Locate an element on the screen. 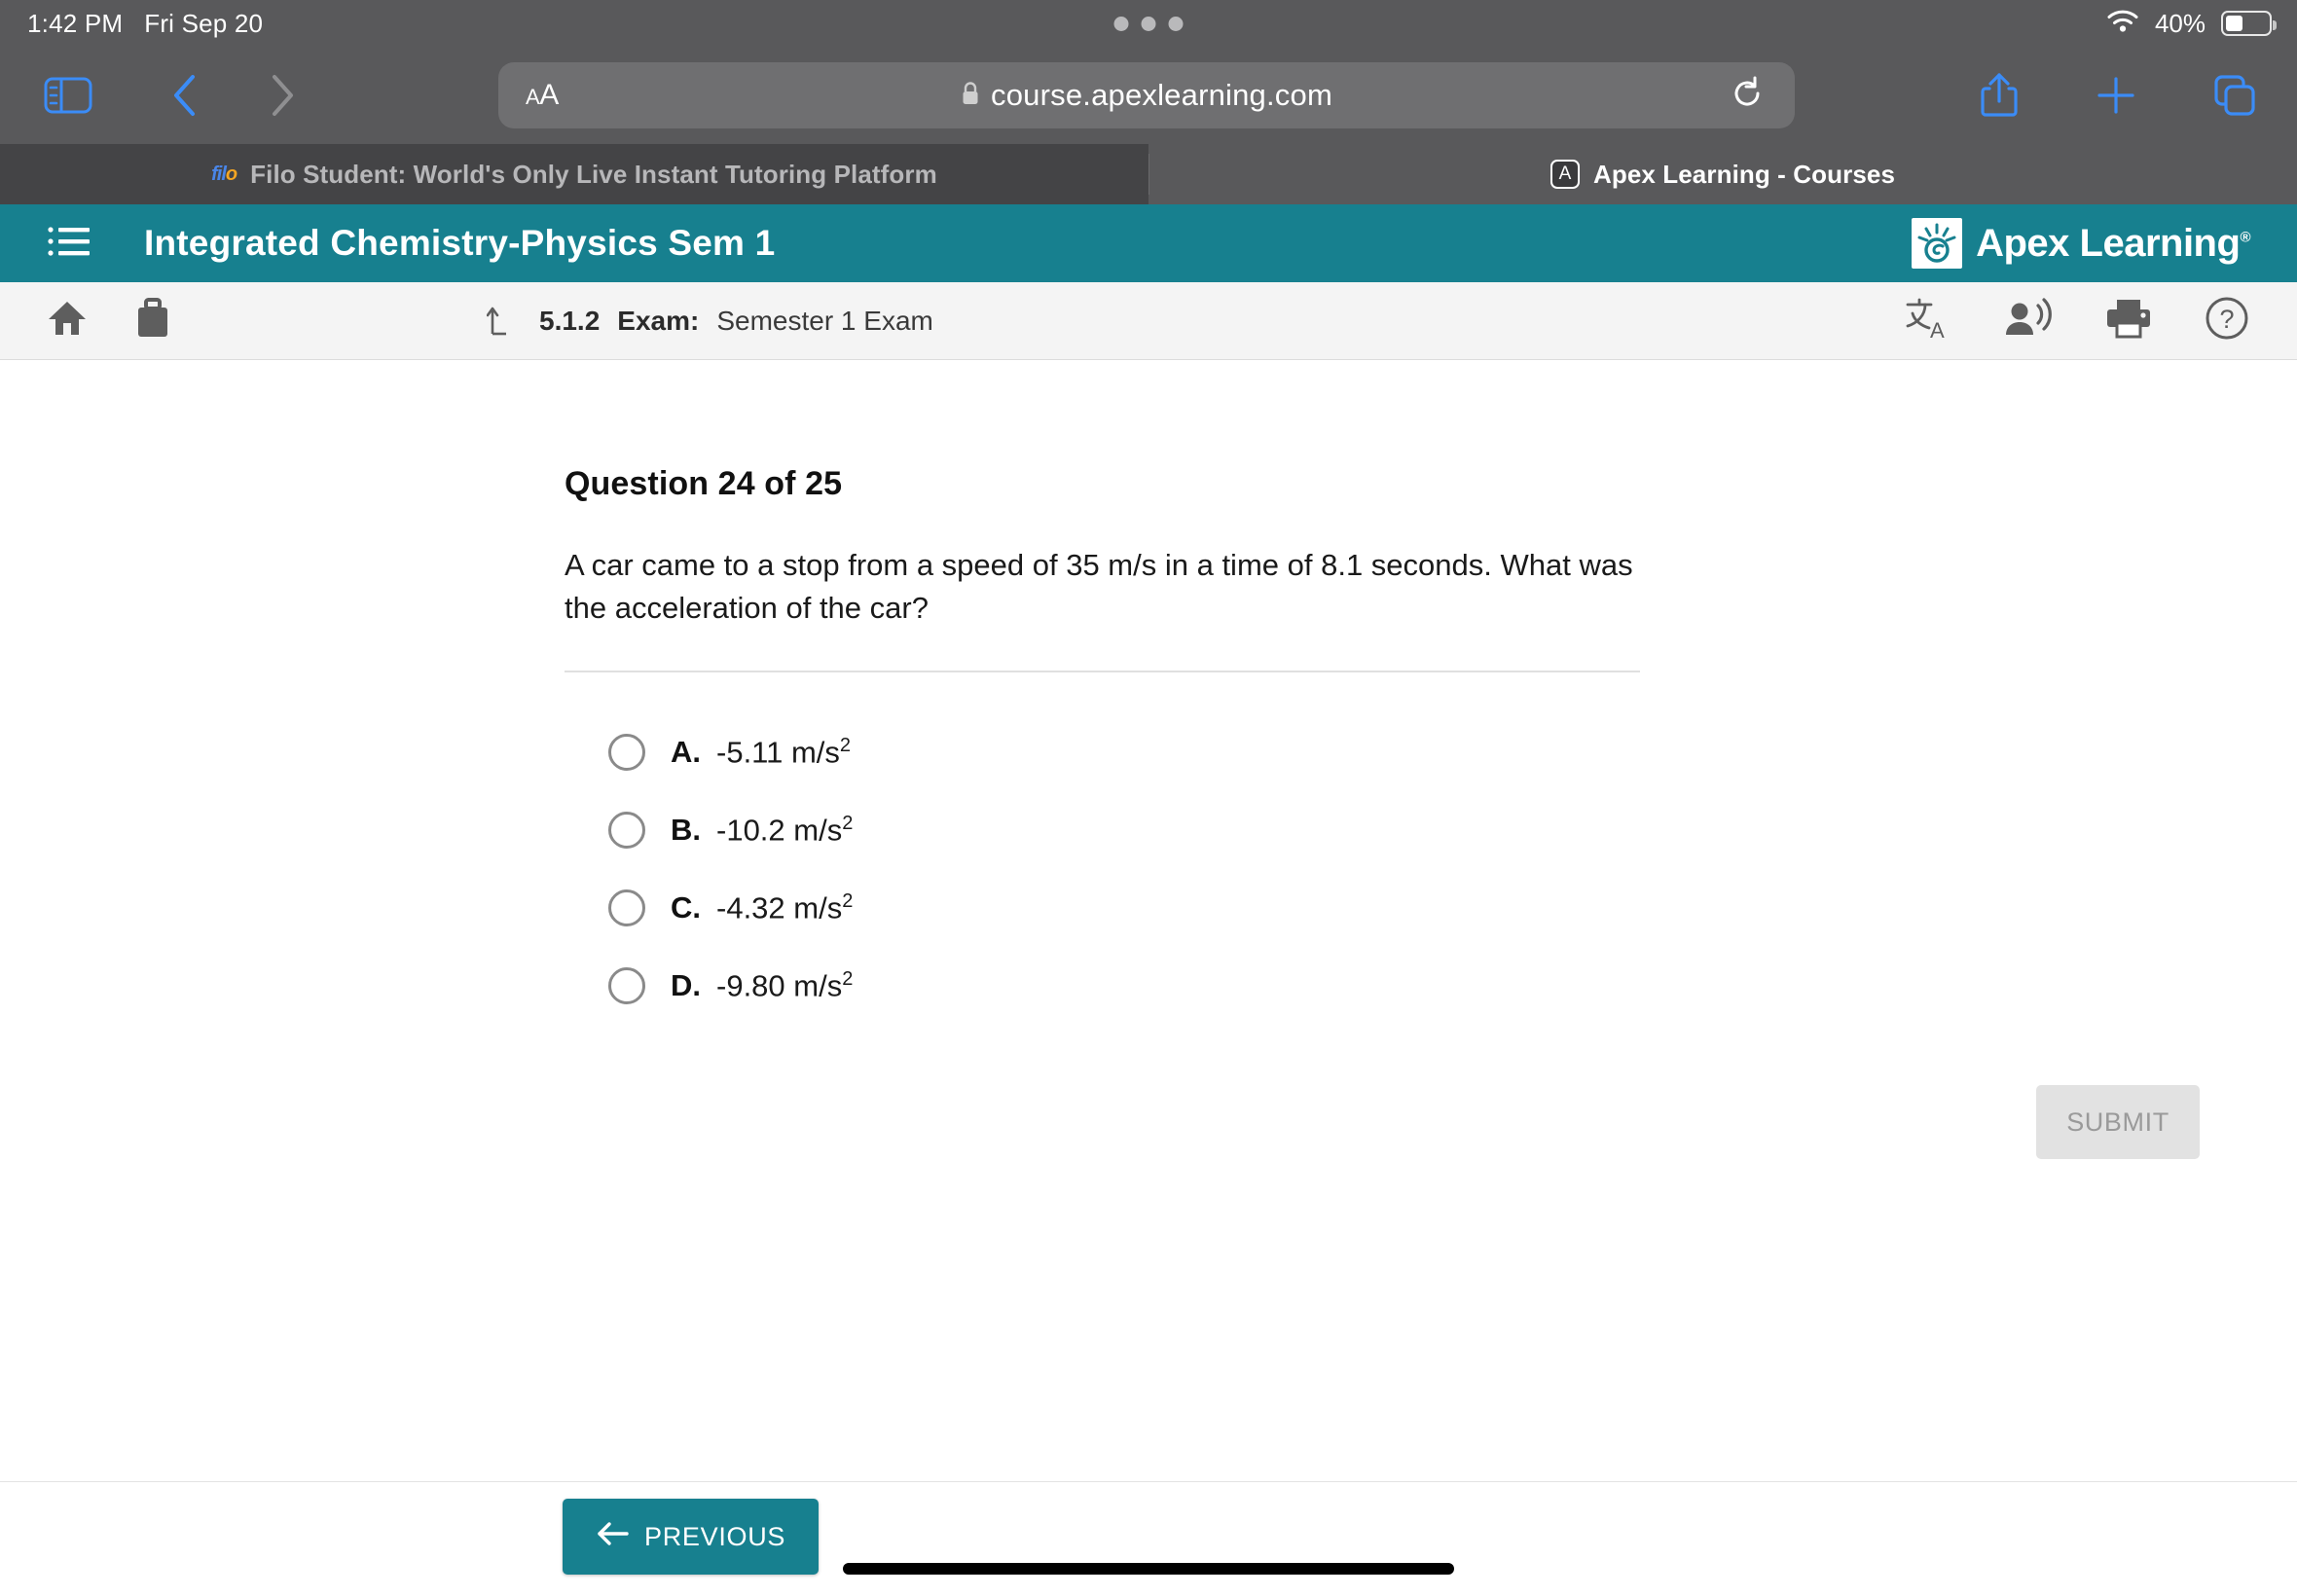 The image size is (2297, 1596). sidebar-toggle-icon is located at coordinates (68, 95).